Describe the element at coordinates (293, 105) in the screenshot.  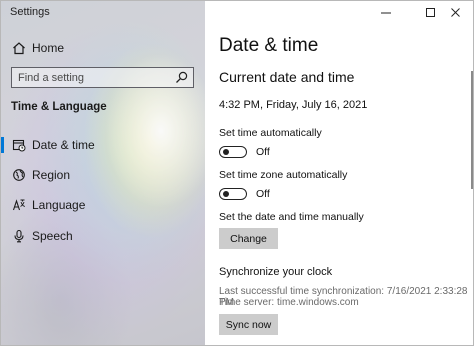
I see `current-datetime: 4:32 PM, Friday, July 16, 2021` at that location.